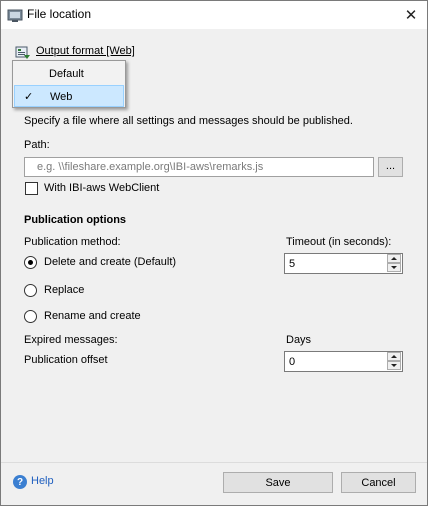  Describe the element at coordinates (42, 481) in the screenshot. I see `help-link: Help` at that location.